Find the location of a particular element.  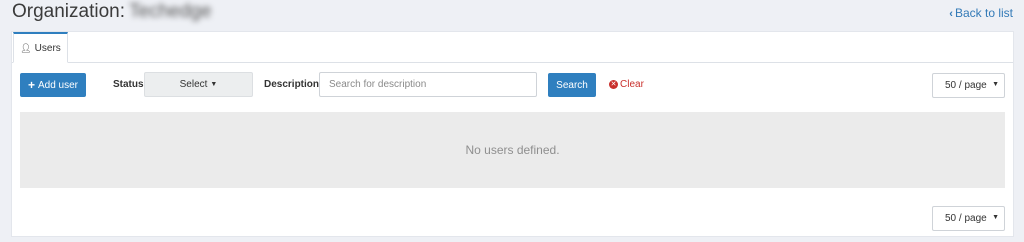

page-header: Organization: Techedge ‹ Back to list is located at coordinates (512, 14).